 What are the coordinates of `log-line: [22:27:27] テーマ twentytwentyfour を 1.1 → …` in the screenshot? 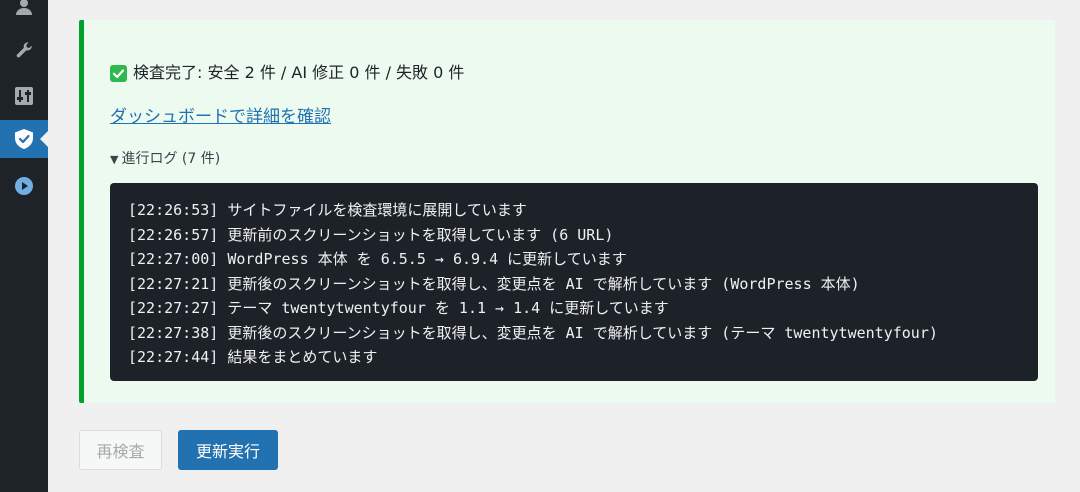 It's located at (398, 308).